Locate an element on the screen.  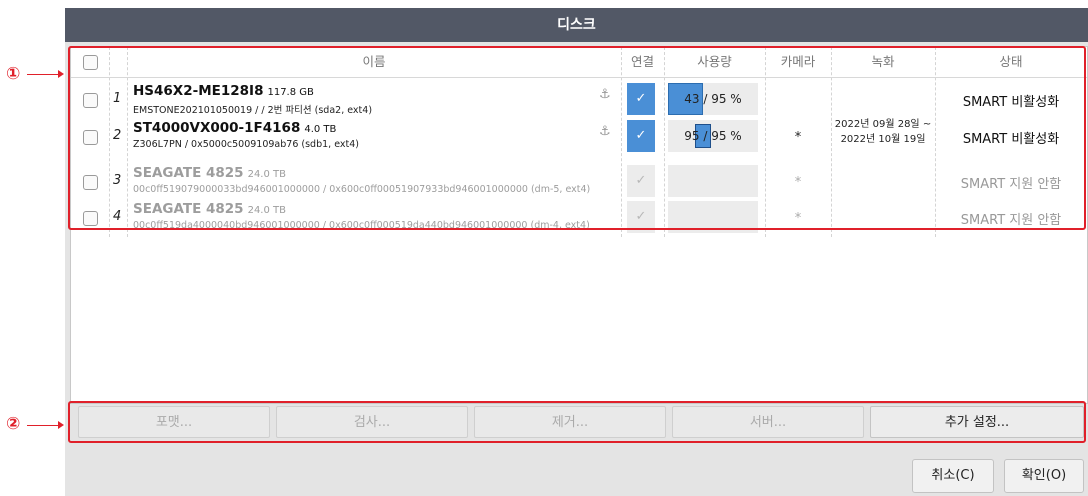
dialog-title: 디스크 is located at coordinates (576, 25).